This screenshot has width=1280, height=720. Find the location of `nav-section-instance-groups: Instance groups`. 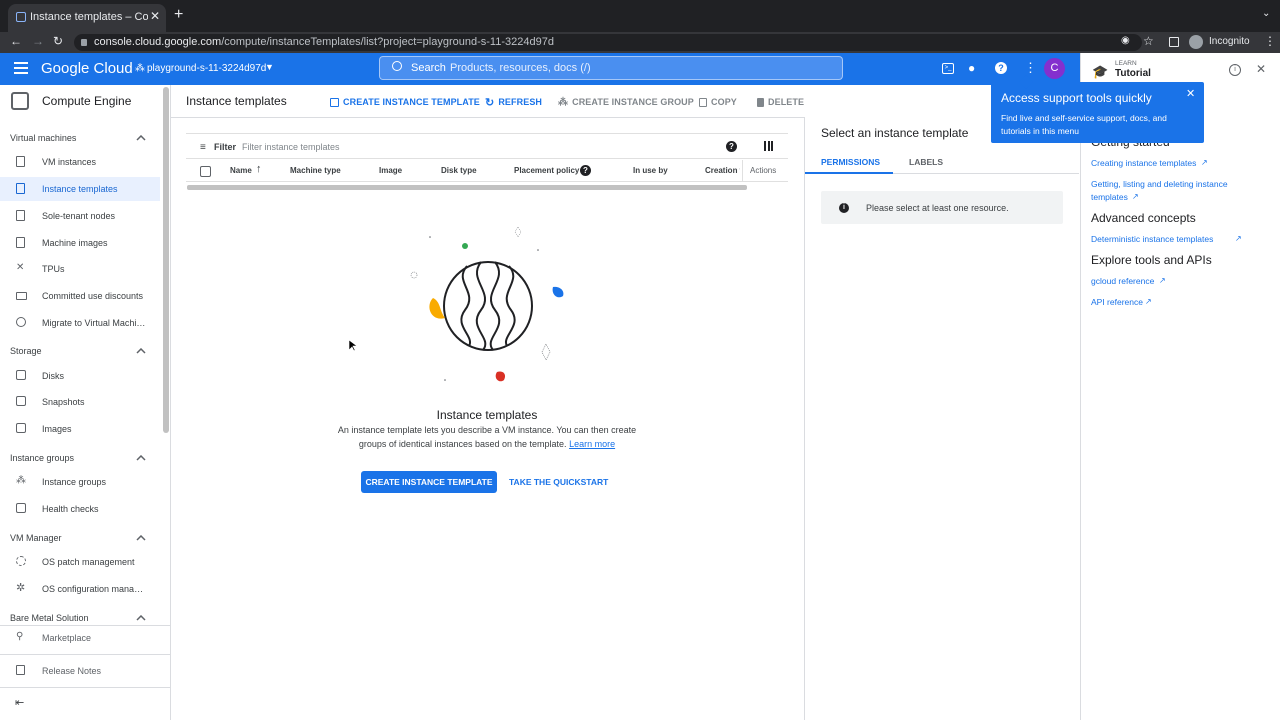

nav-section-instance-groups: Instance groups is located at coordinates (42, 458).